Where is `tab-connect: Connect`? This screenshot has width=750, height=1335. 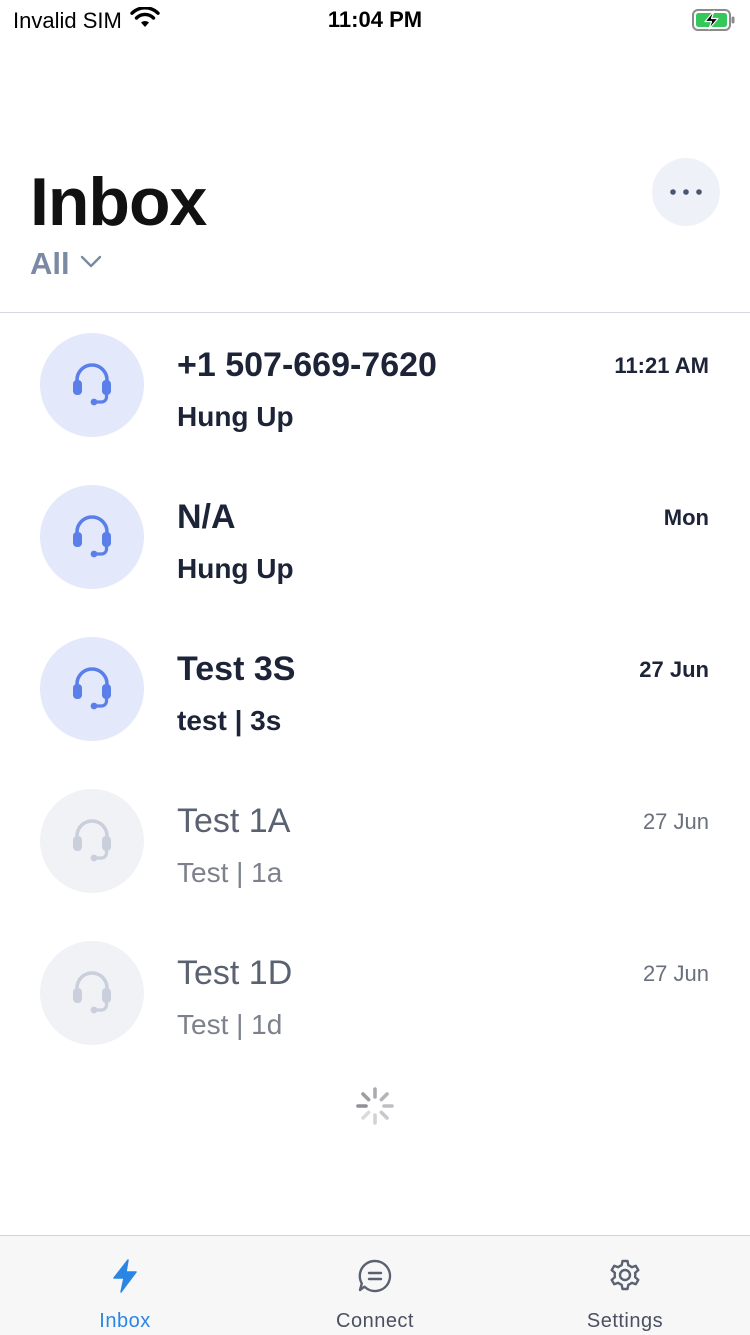
tab-connect: Connect is located at coordinates (375, 1285).